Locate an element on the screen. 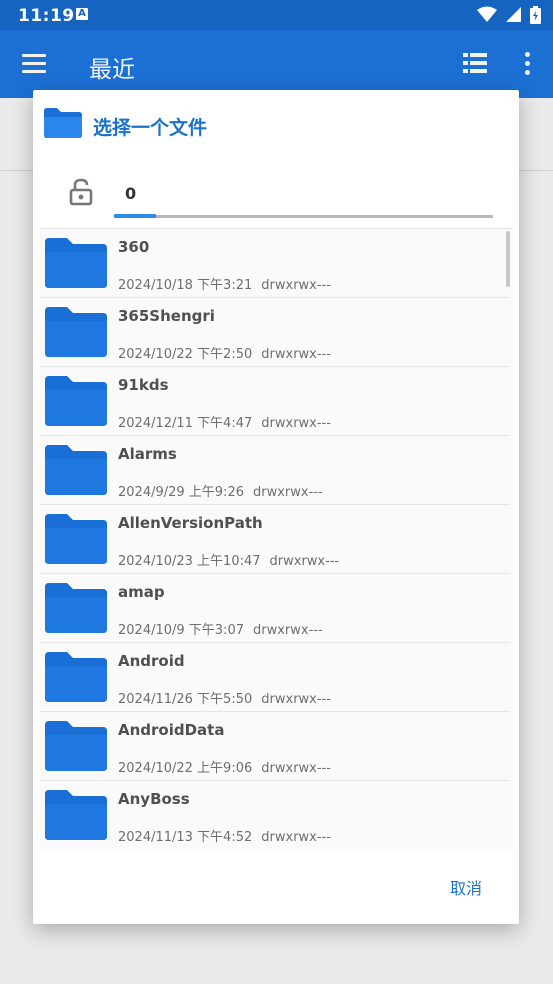 The width and height of the screenshot is (553, 984). wifi-icon is located at coordinates (486, 14).